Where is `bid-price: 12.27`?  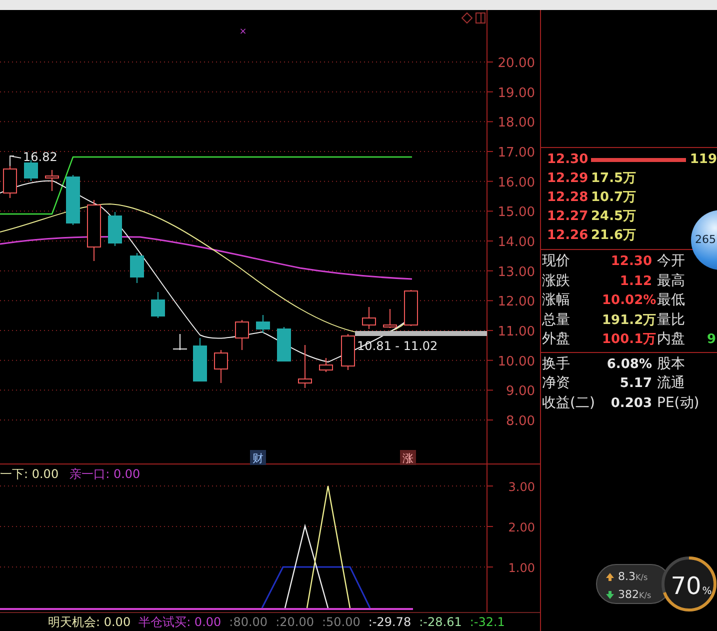
bid-price: 12.27 is located at coordinates (568, 217).